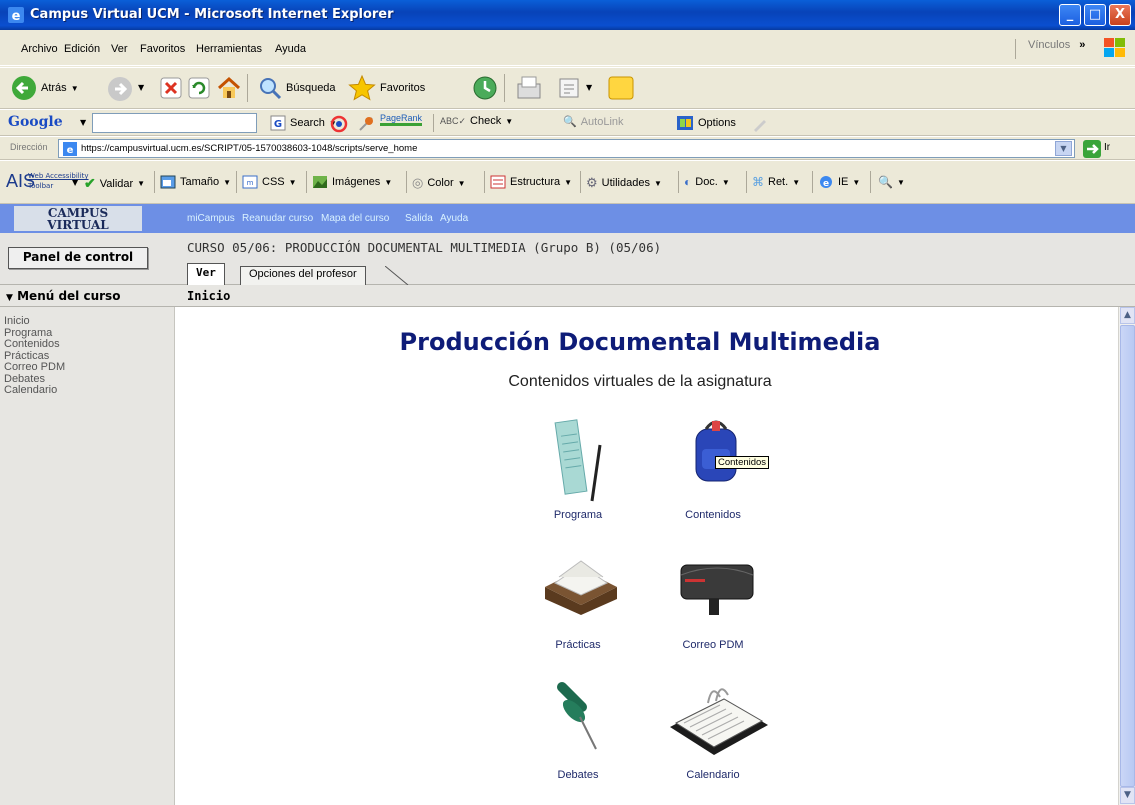 The width and height of the screenshot is (1135, 805). I want to click on tile-label-programa: Programa, so click(578, 515).